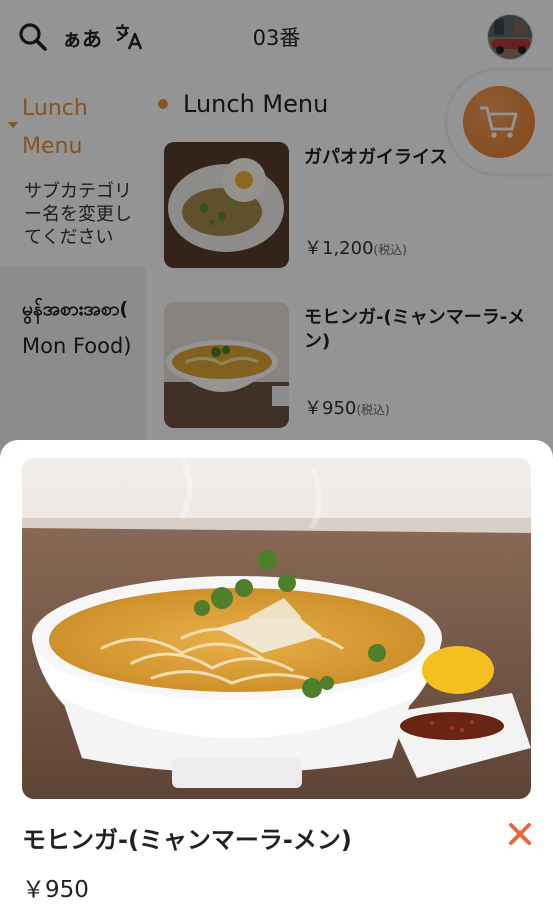 The height and width of the screenshot is (906, 553). I want to click on item-detail-price: ￥950, so click(55, 890).